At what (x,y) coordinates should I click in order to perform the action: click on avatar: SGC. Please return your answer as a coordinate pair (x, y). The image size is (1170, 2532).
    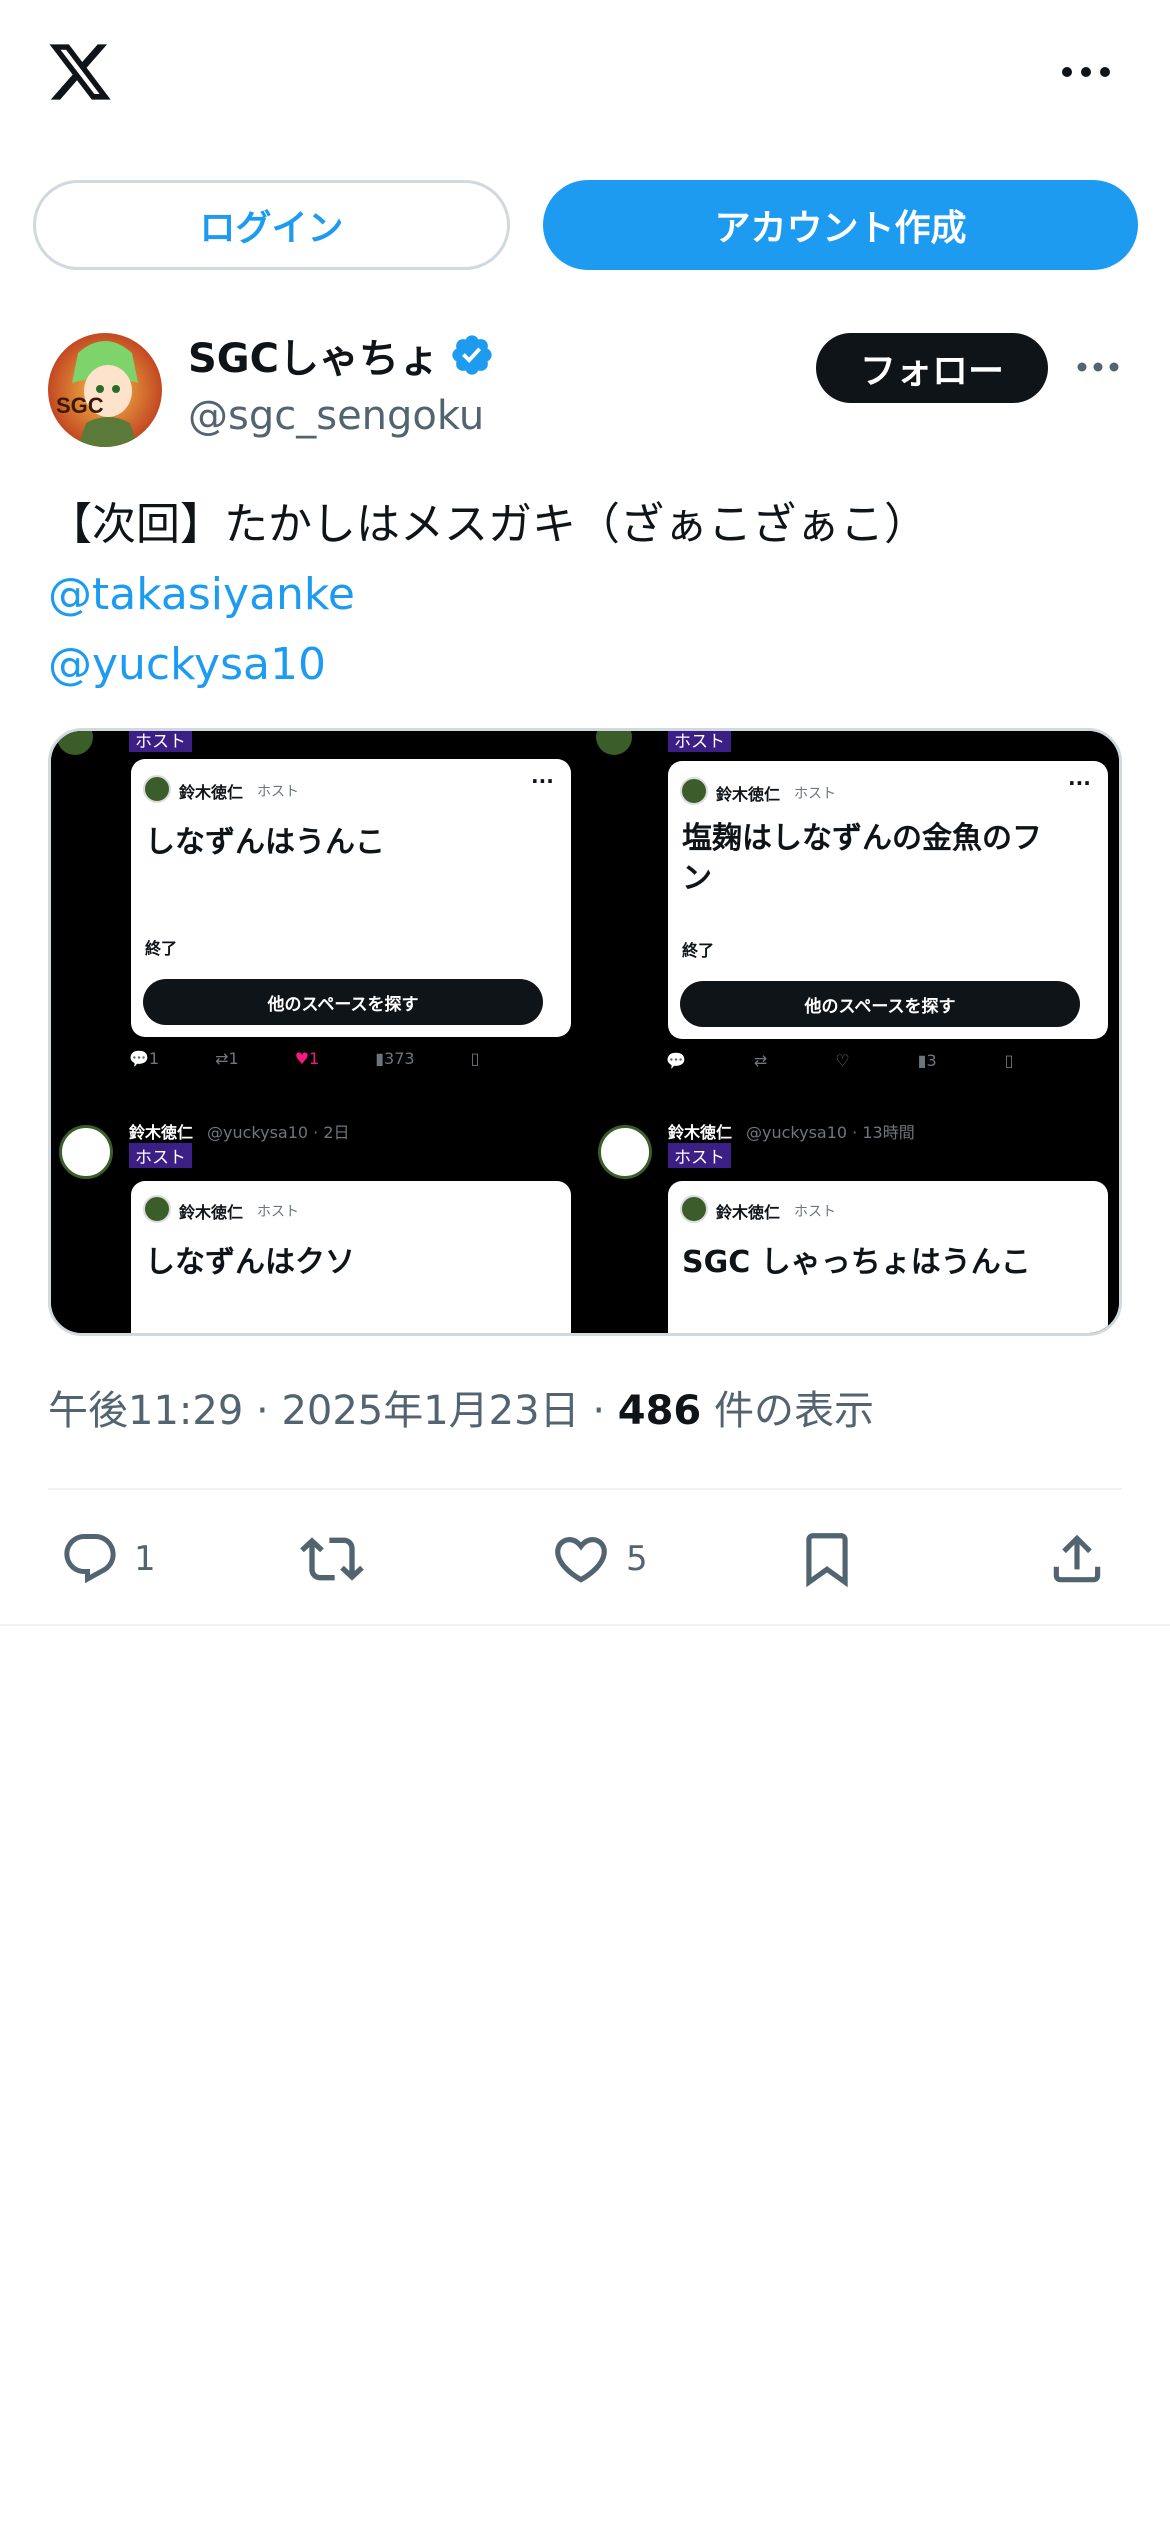
    Looking at the image, I should click on (105, 390).